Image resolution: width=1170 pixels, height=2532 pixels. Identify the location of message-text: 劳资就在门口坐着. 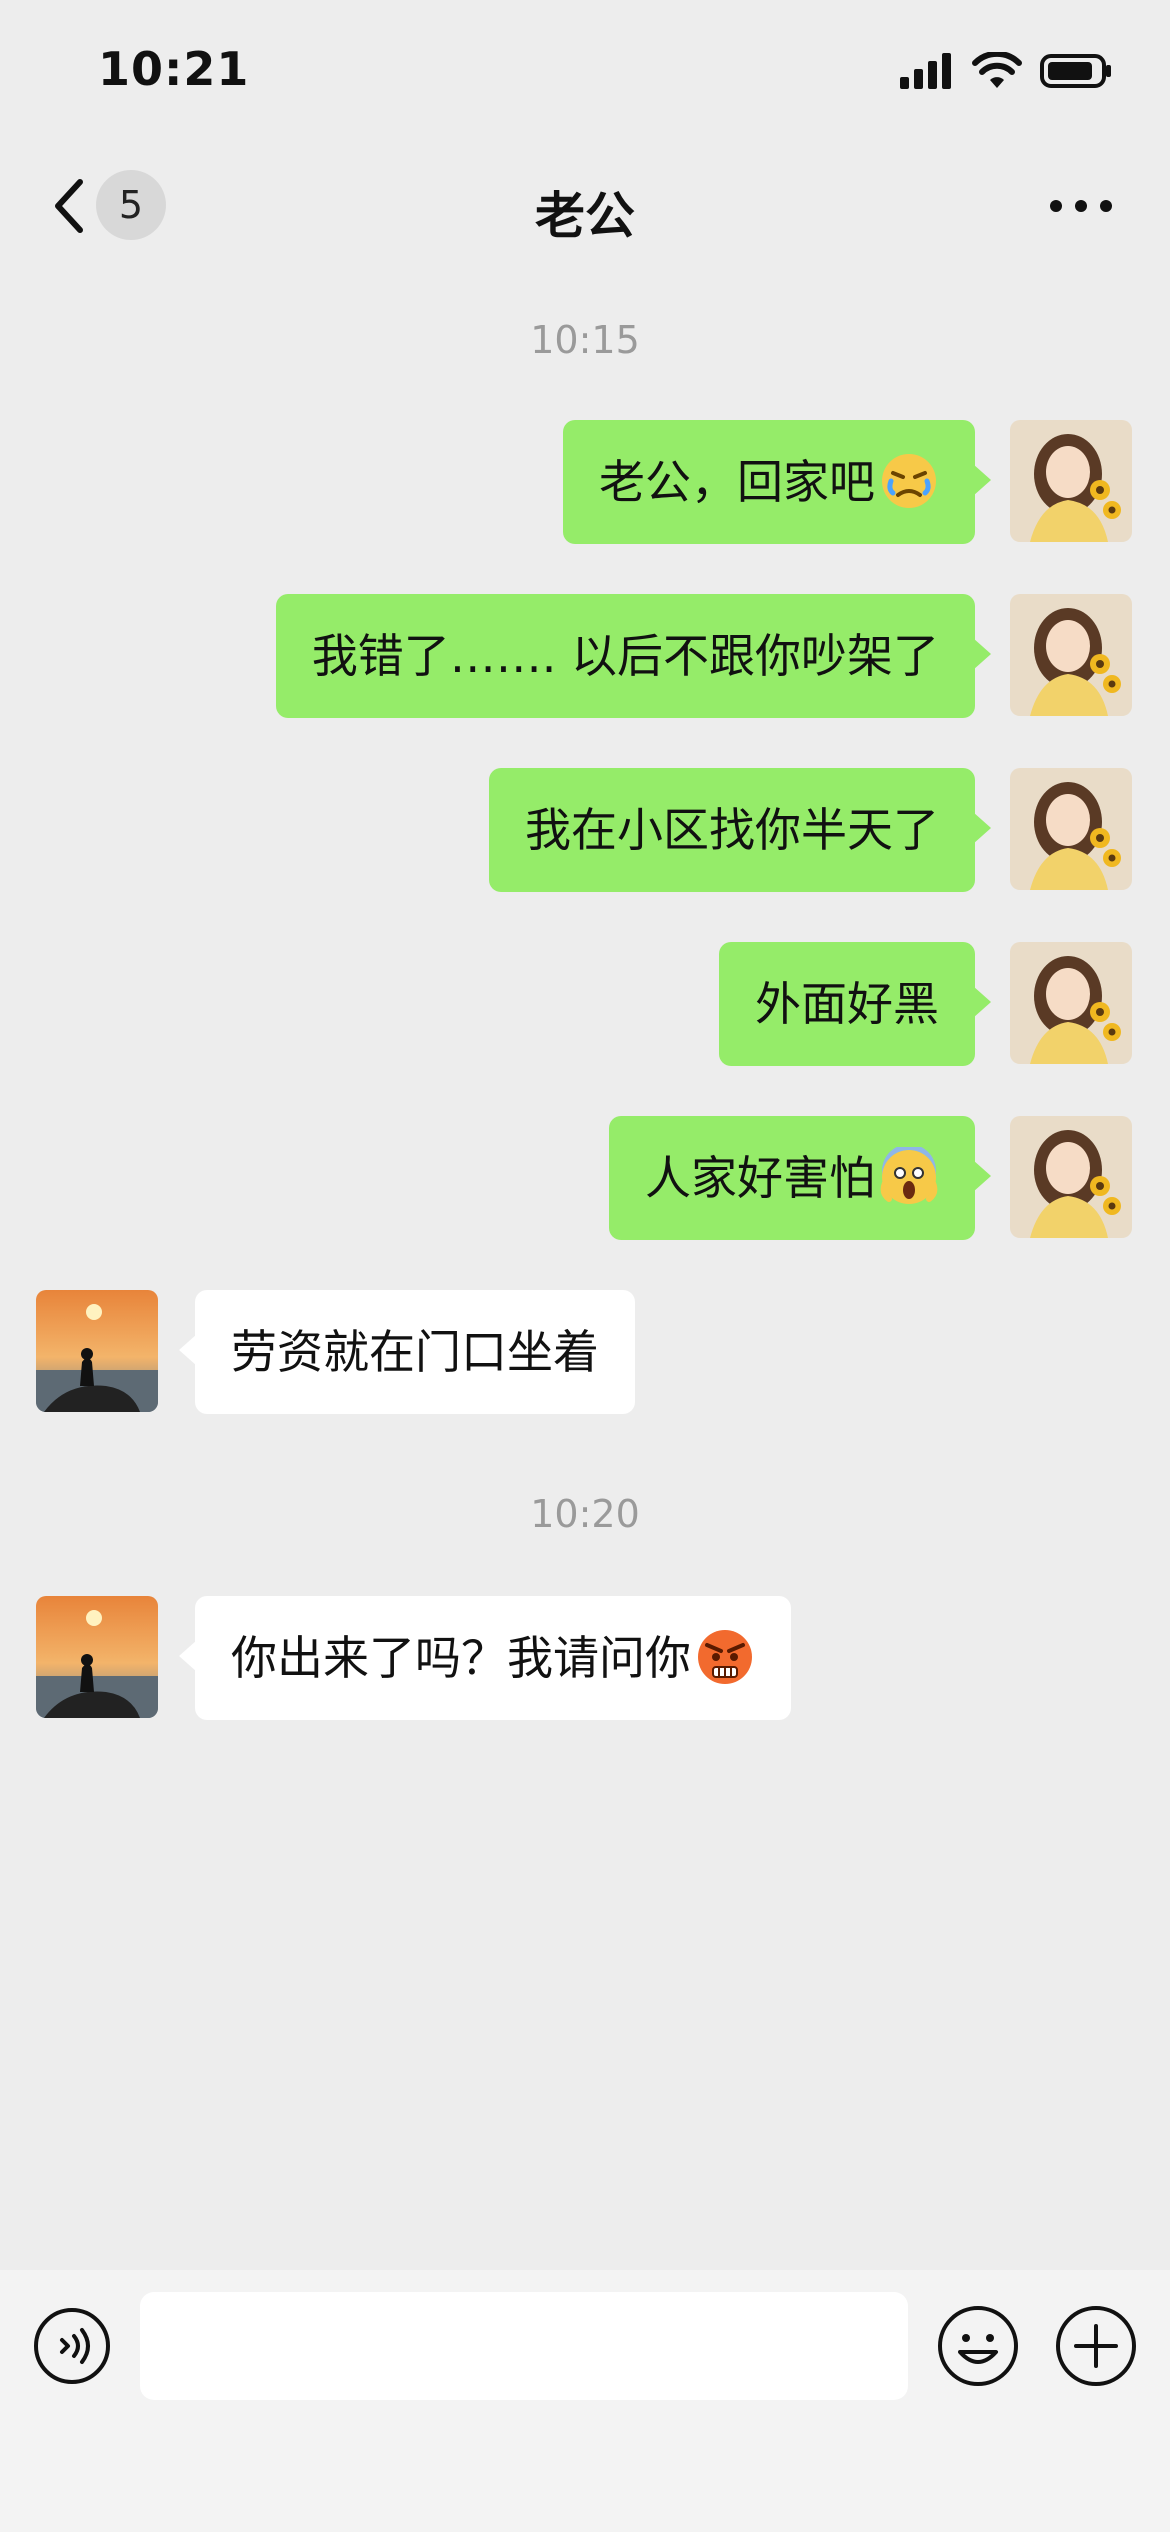
(415, 1352).